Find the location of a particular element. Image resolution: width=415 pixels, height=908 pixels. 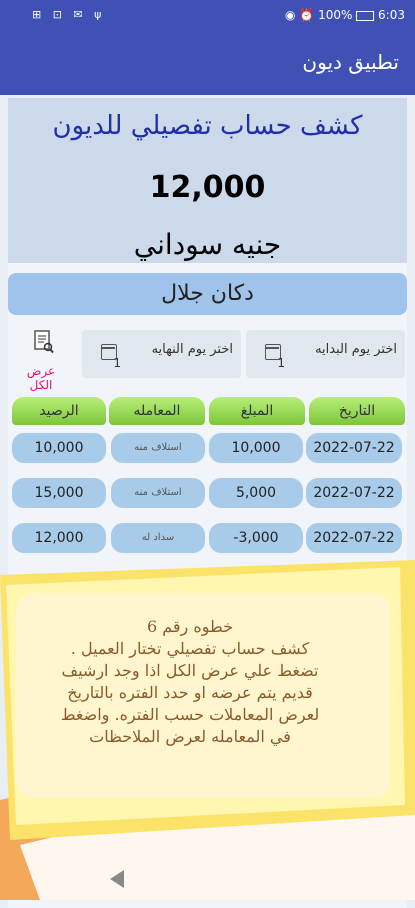

status-right: ◉ ⏰ 100% 6:03 is located at coordinates (345, 15).